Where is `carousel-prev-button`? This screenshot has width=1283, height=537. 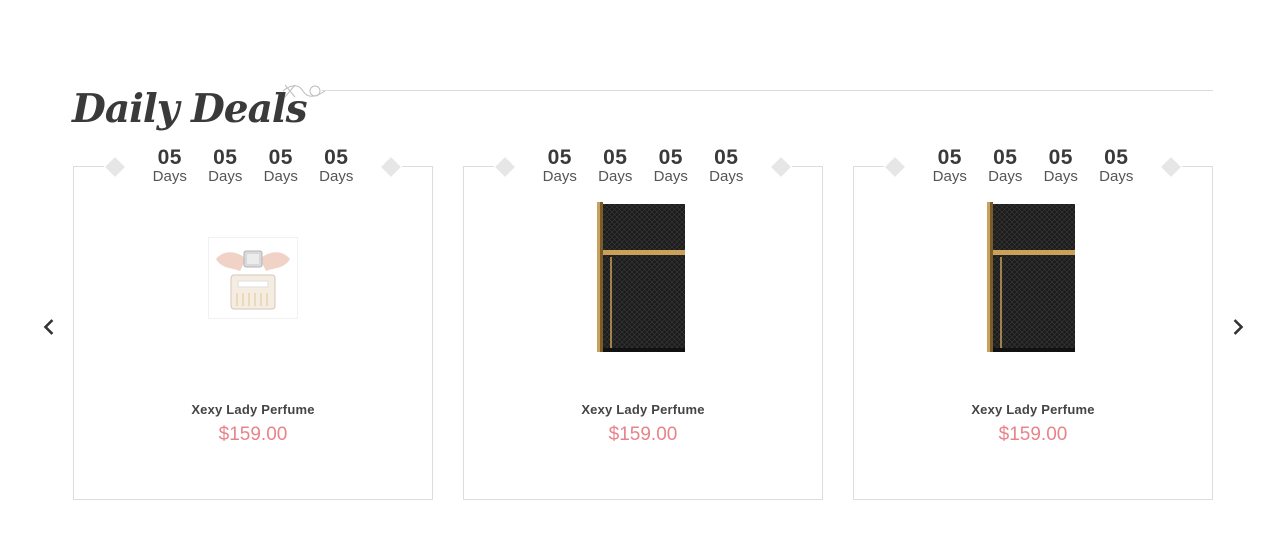
carousel-prev-button is located at coordinates (49, 327).